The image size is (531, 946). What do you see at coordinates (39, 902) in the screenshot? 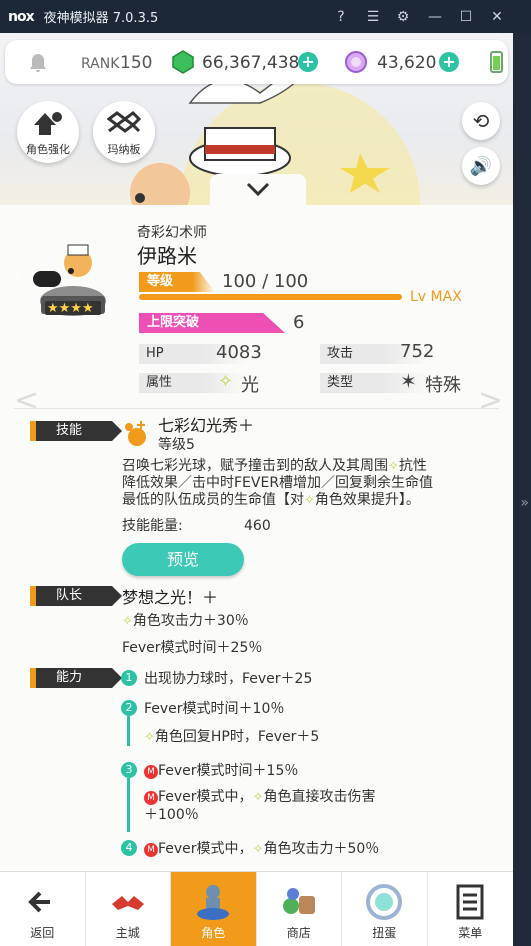
I see `back-arrow-icon` at bounding box center [39, 902].